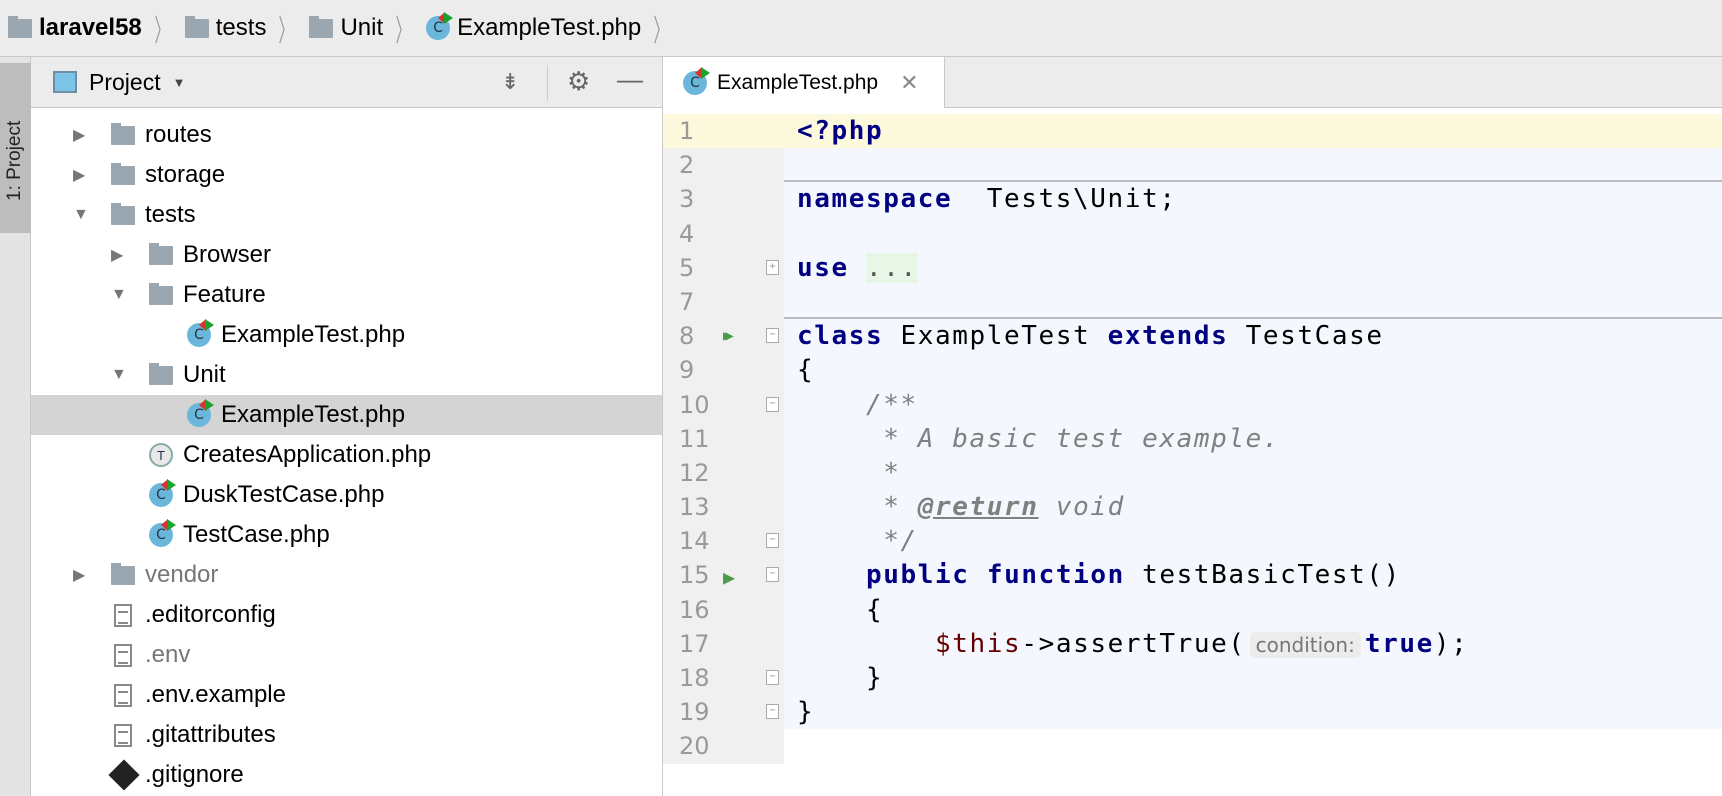 Image resolution: width=1722 pixels, height=796 pixels. I want to click on tree-item: ▼ tests, so click(346, 215).